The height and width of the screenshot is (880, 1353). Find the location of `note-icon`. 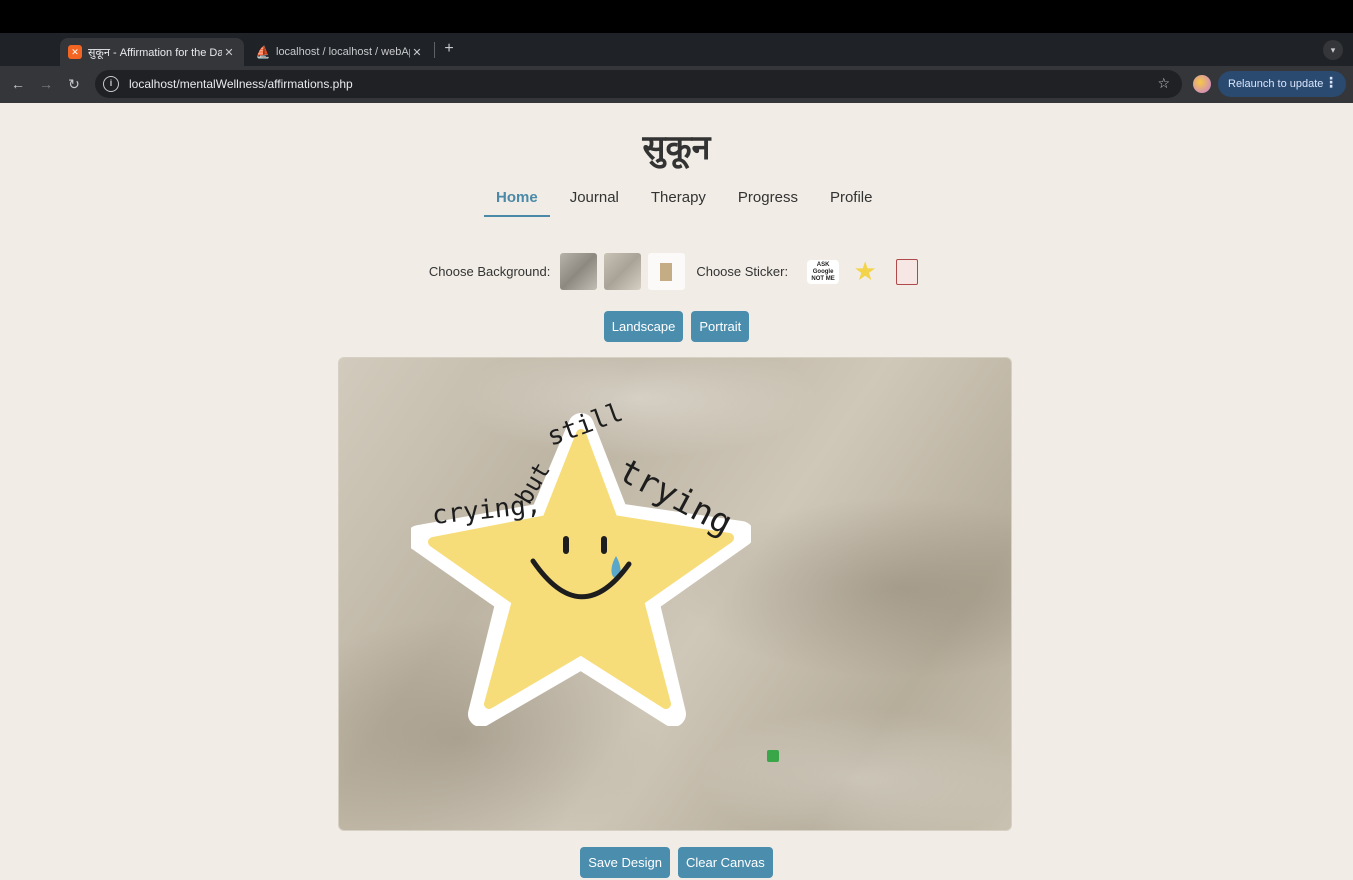

note-icon is located at coordinates (907, 271).